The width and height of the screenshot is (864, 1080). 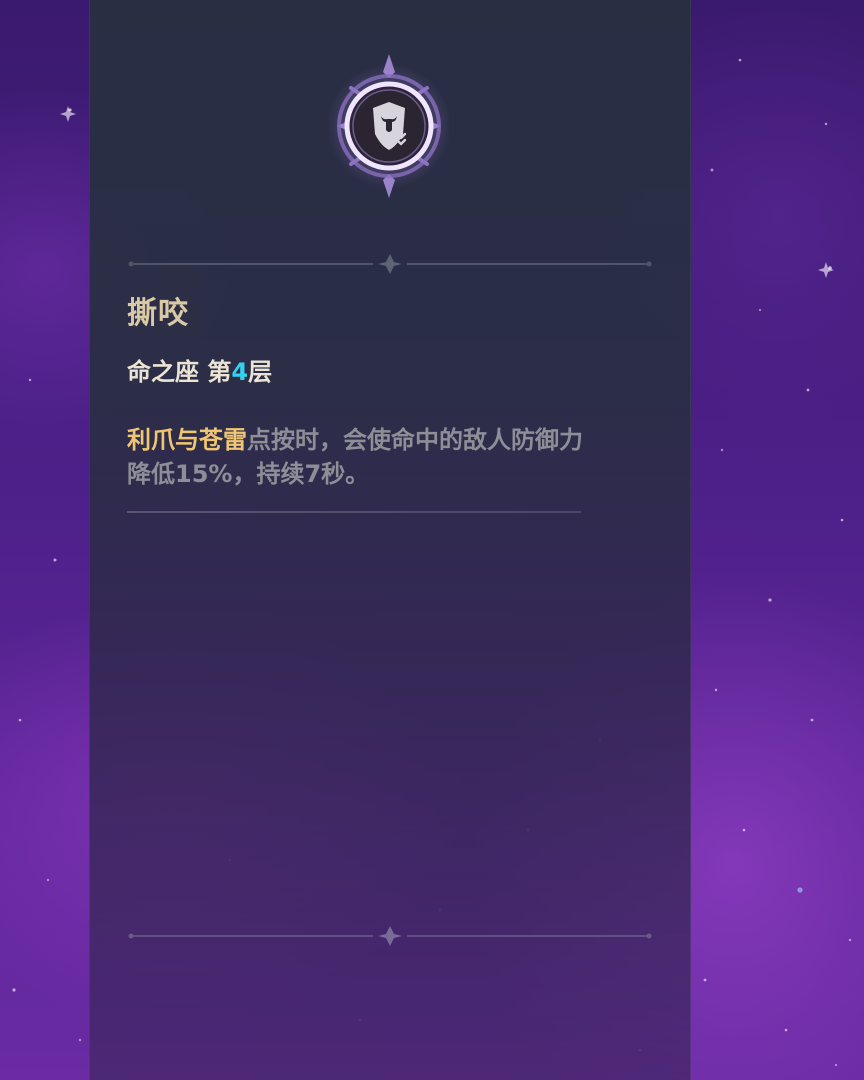 I want to click on section-divider-bottom, so click(x=390, y=936).